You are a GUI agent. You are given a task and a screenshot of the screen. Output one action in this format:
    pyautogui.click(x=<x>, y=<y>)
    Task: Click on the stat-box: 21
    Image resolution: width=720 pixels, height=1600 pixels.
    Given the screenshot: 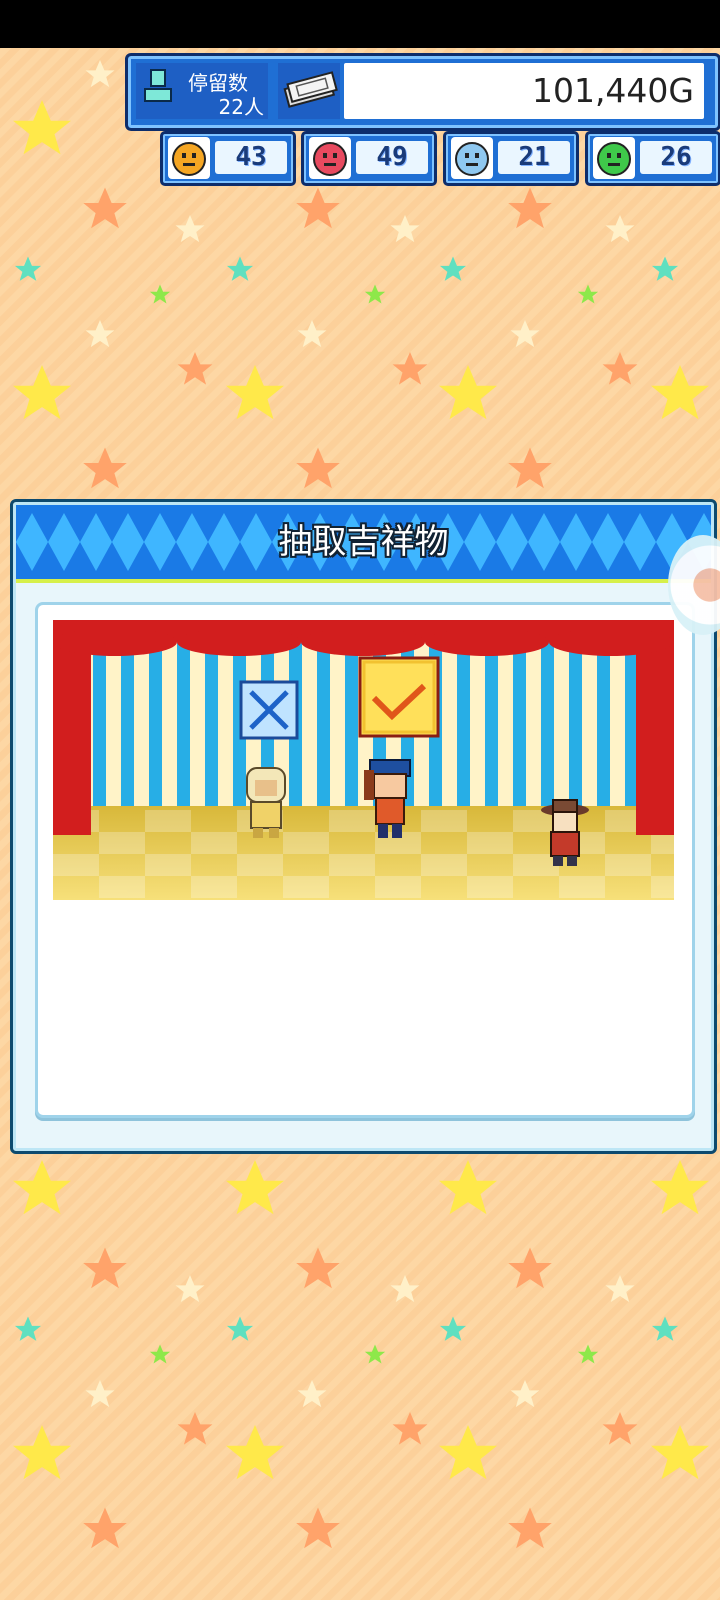 What is the action you would take?
    pyautogui.click(x=511, y=158)
    